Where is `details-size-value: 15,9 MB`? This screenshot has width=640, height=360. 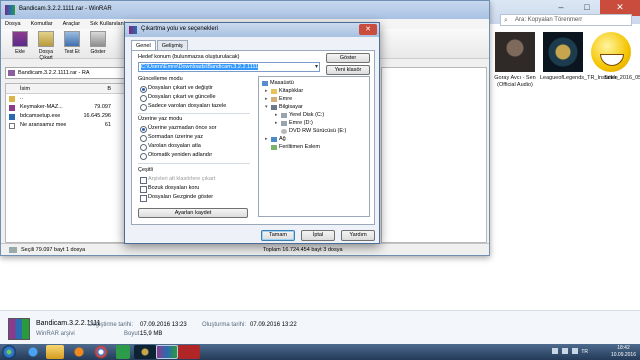 details-size-value: 15,9 MB is located at coordinates (151, 334).